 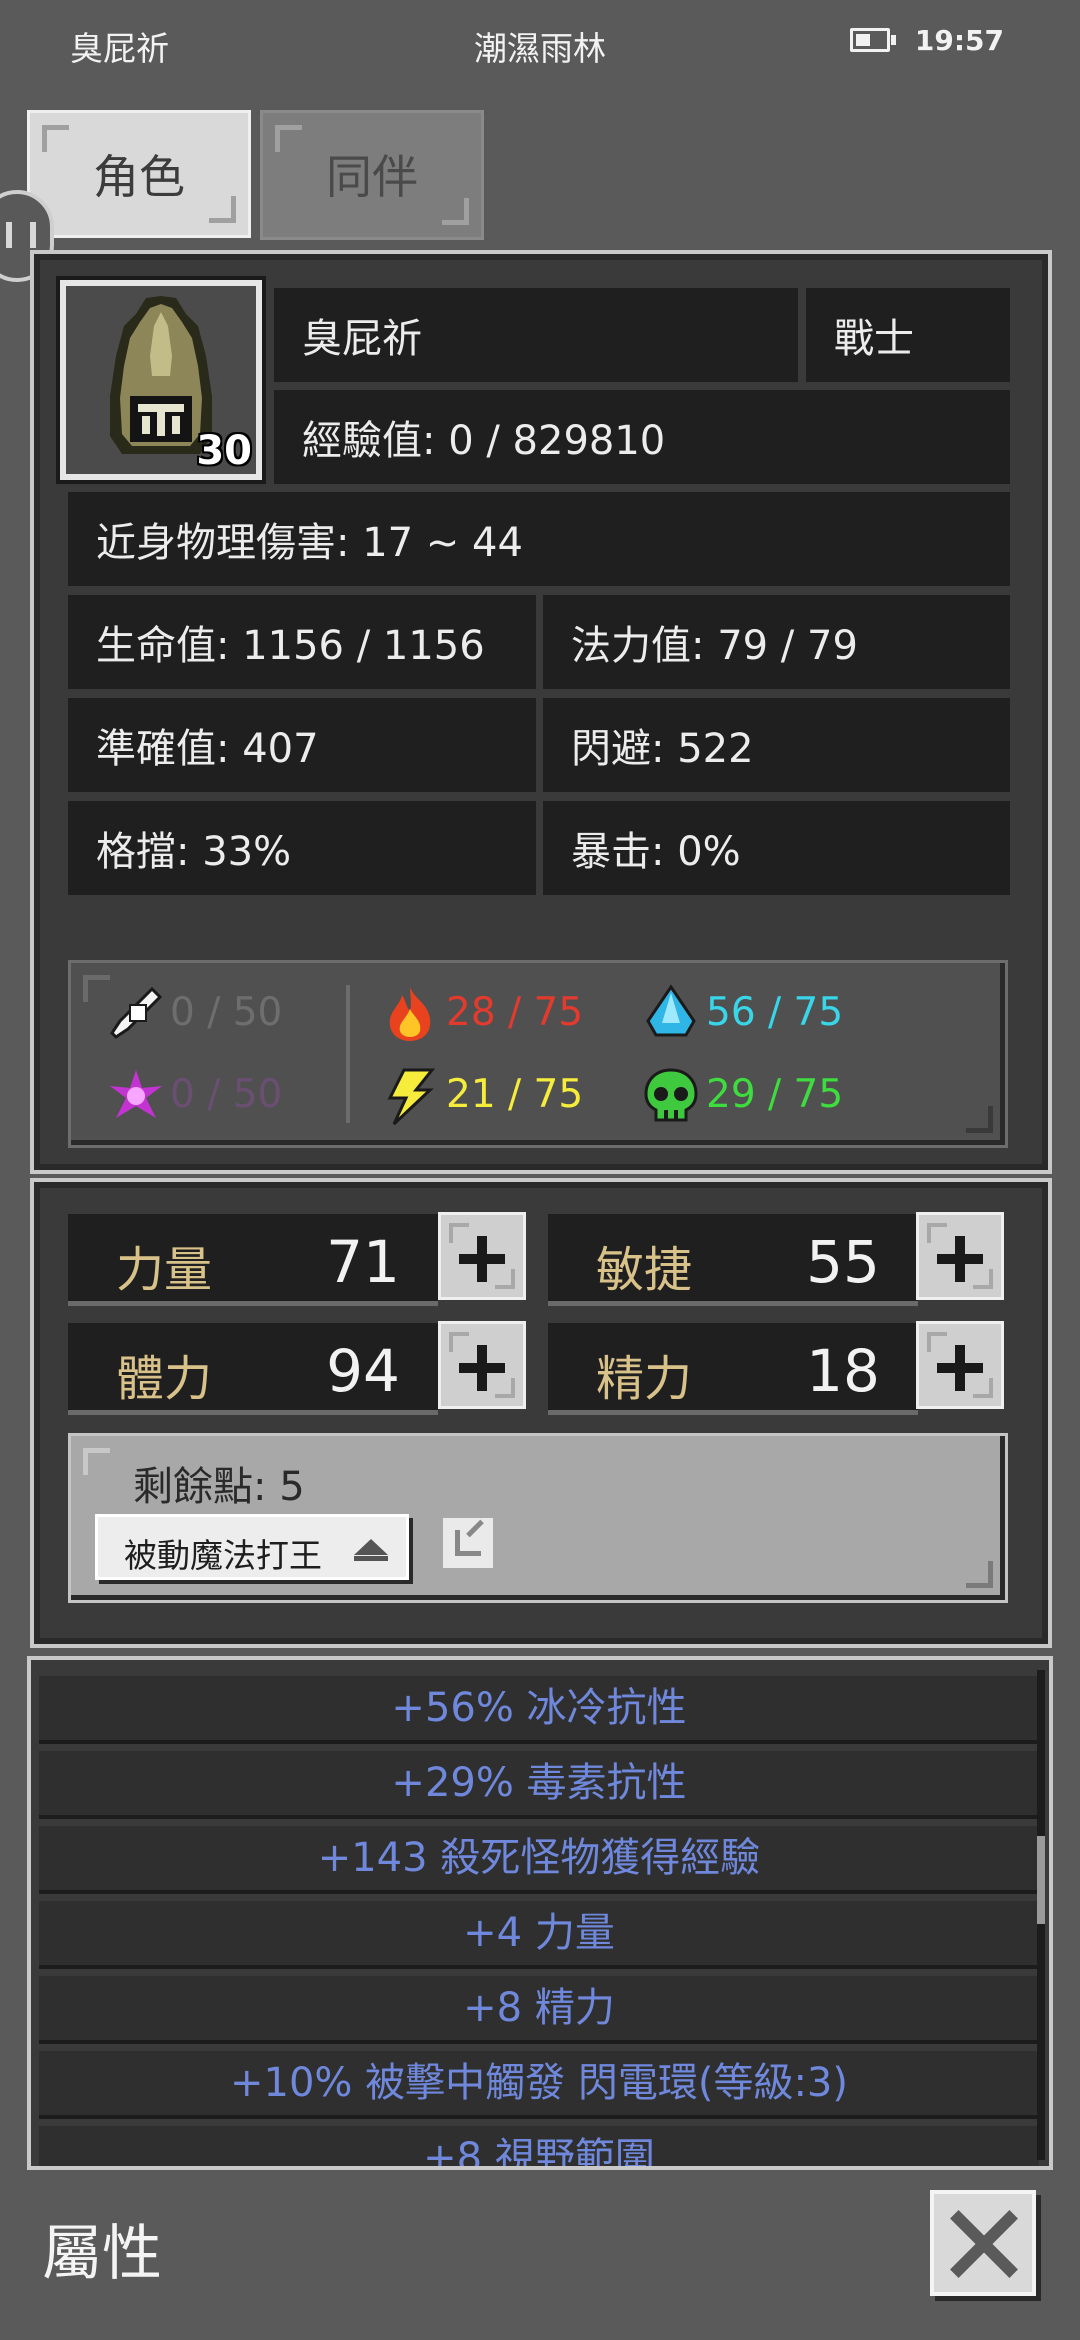 I want to click on block-cell: 格擋: 33%, so click(x=302, y=848).